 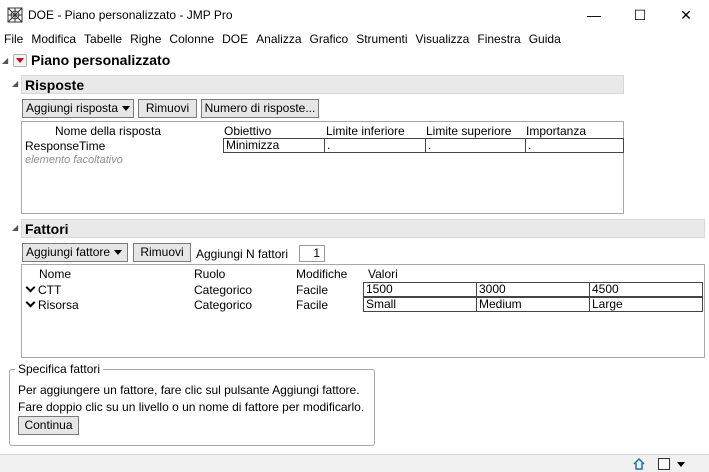 What do you see at coordinates (162, 252) in the screenshot?
I see `remove-factor-button: Rimuovi` at bounding box center [162, 252].